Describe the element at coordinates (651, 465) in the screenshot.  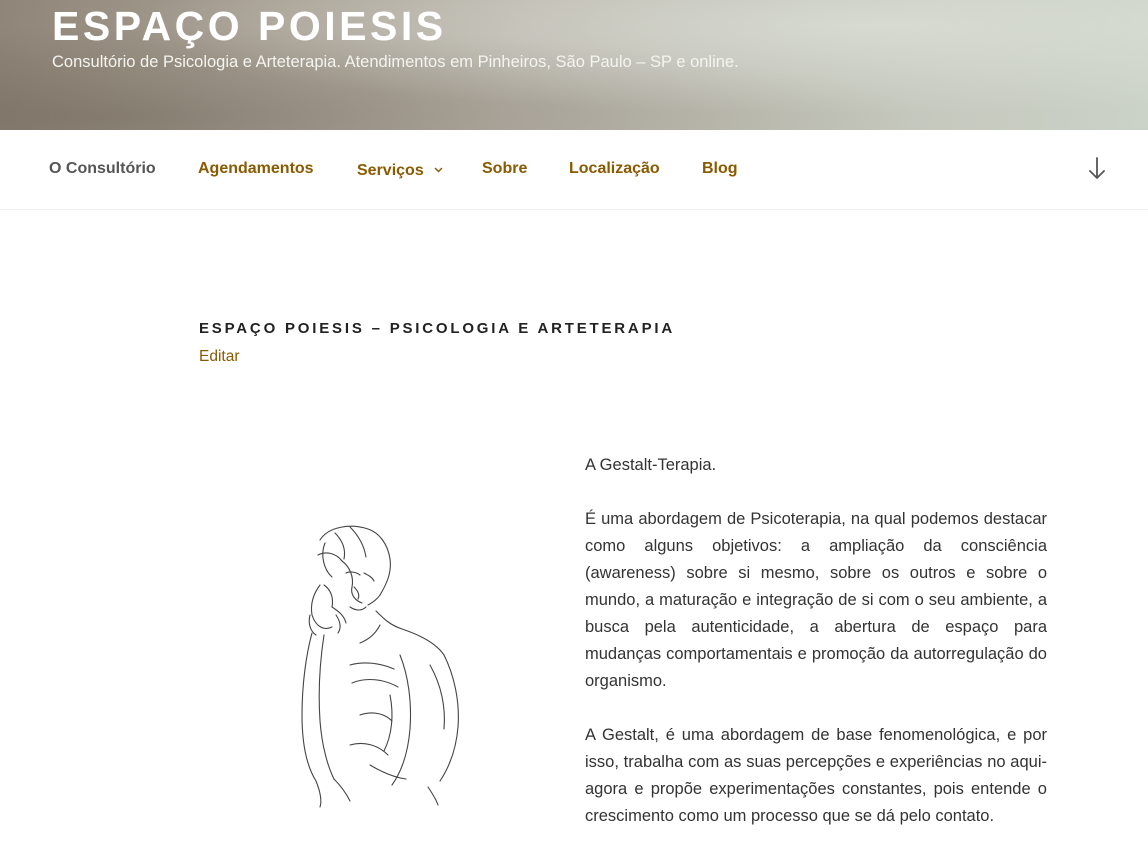
I see `content-paragraph: A Gestalt-Terapia.` at that location.